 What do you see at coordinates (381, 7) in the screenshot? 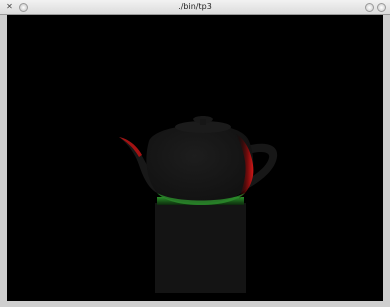
I see `maximize-icon` at bounding box center [381, 7].